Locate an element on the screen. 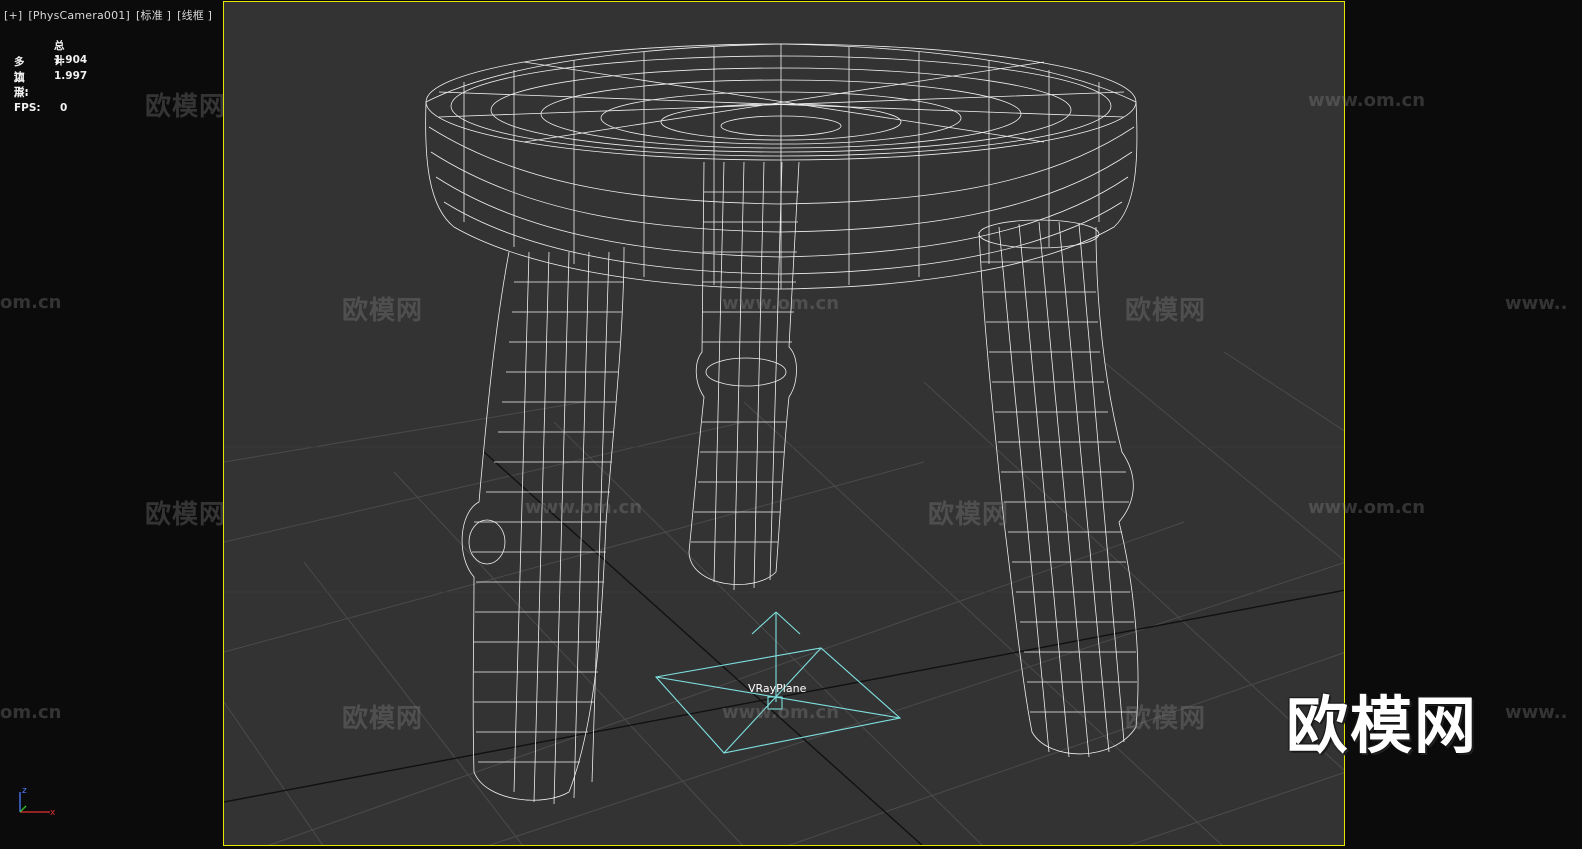 This screenshot has height=849, width=1582. site-logo: 欧模网 is located at coordinates (1382, 725).